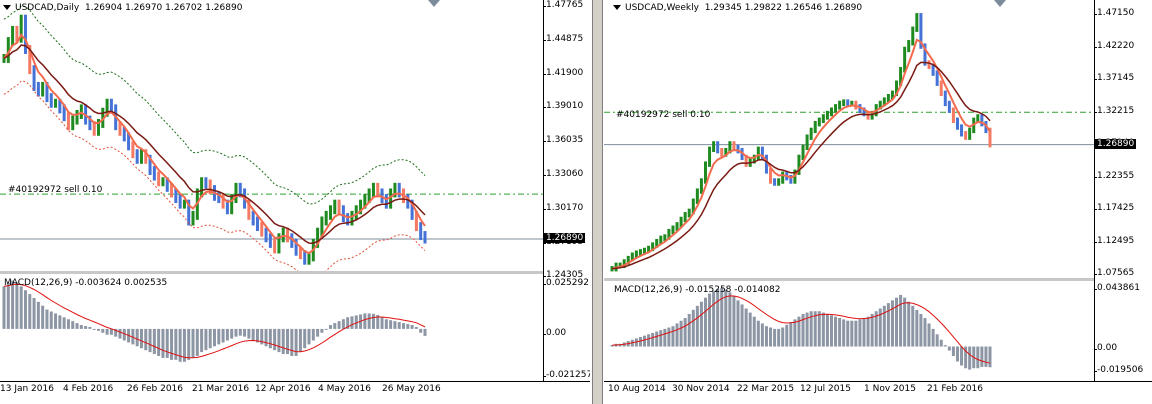 The image size is (1152, 404). Describe the element at coordinates (86, 283) in the screenshot. I see `daily-macd-label: MACD(12,26,9) -0.003624 0.002535` at that location.